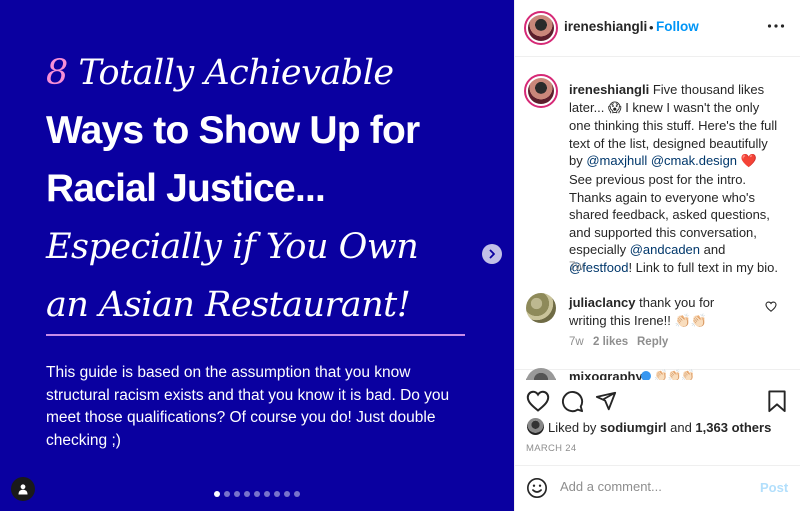 The height and width of the screenshot is (512, 800). Describe the element at coordinates (572, 401) in the screenshot. I see `comment-icon` at that location.